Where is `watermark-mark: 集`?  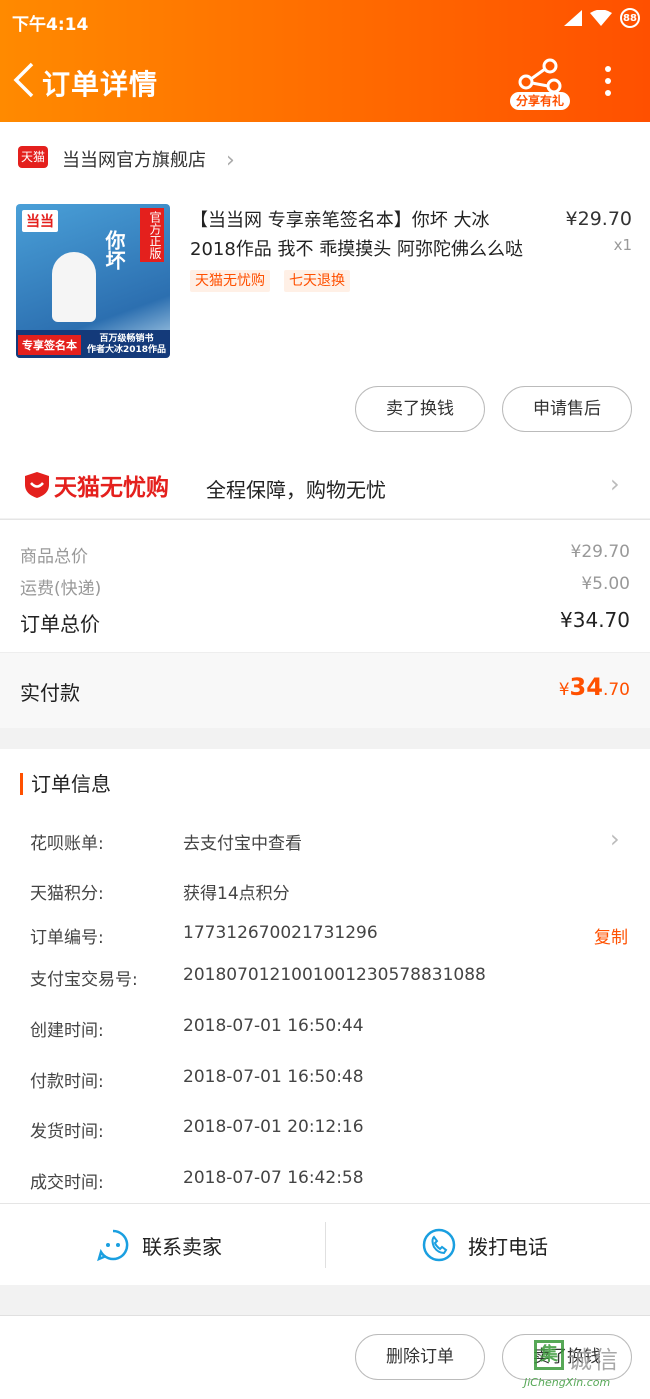 watermark-mark: 集 is located at coordinates (549, 1355).